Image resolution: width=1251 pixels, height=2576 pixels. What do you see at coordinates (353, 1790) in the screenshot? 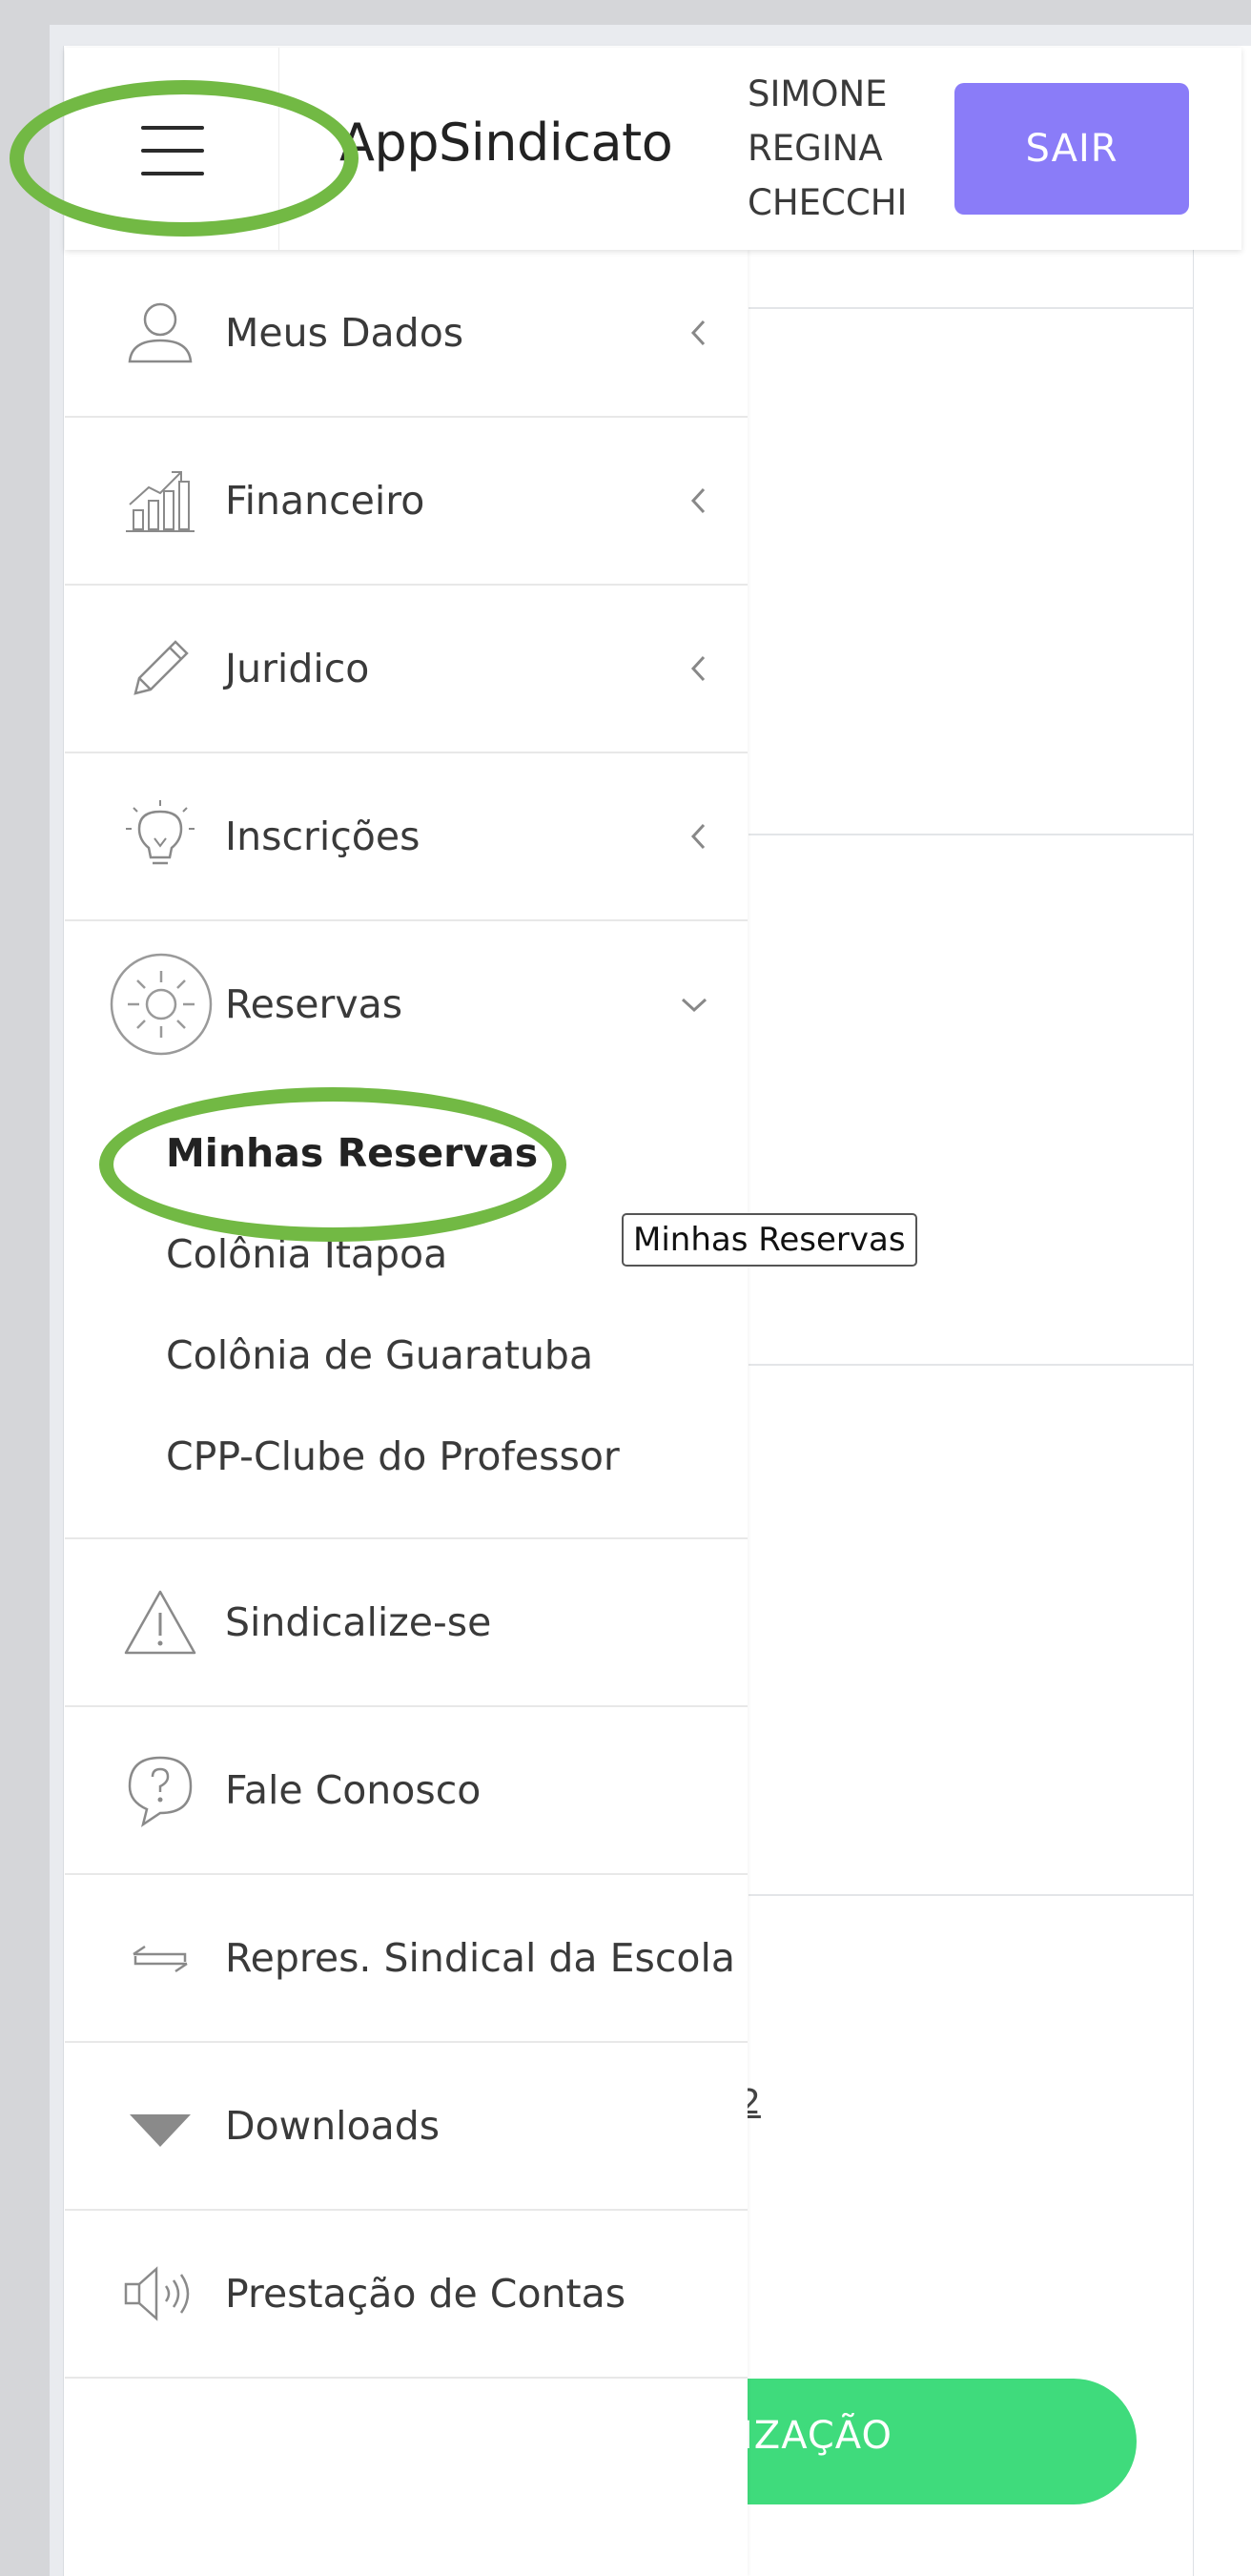
I see `sidebar-item-label: Fale Conosco` at bounding box center [353, 1790].